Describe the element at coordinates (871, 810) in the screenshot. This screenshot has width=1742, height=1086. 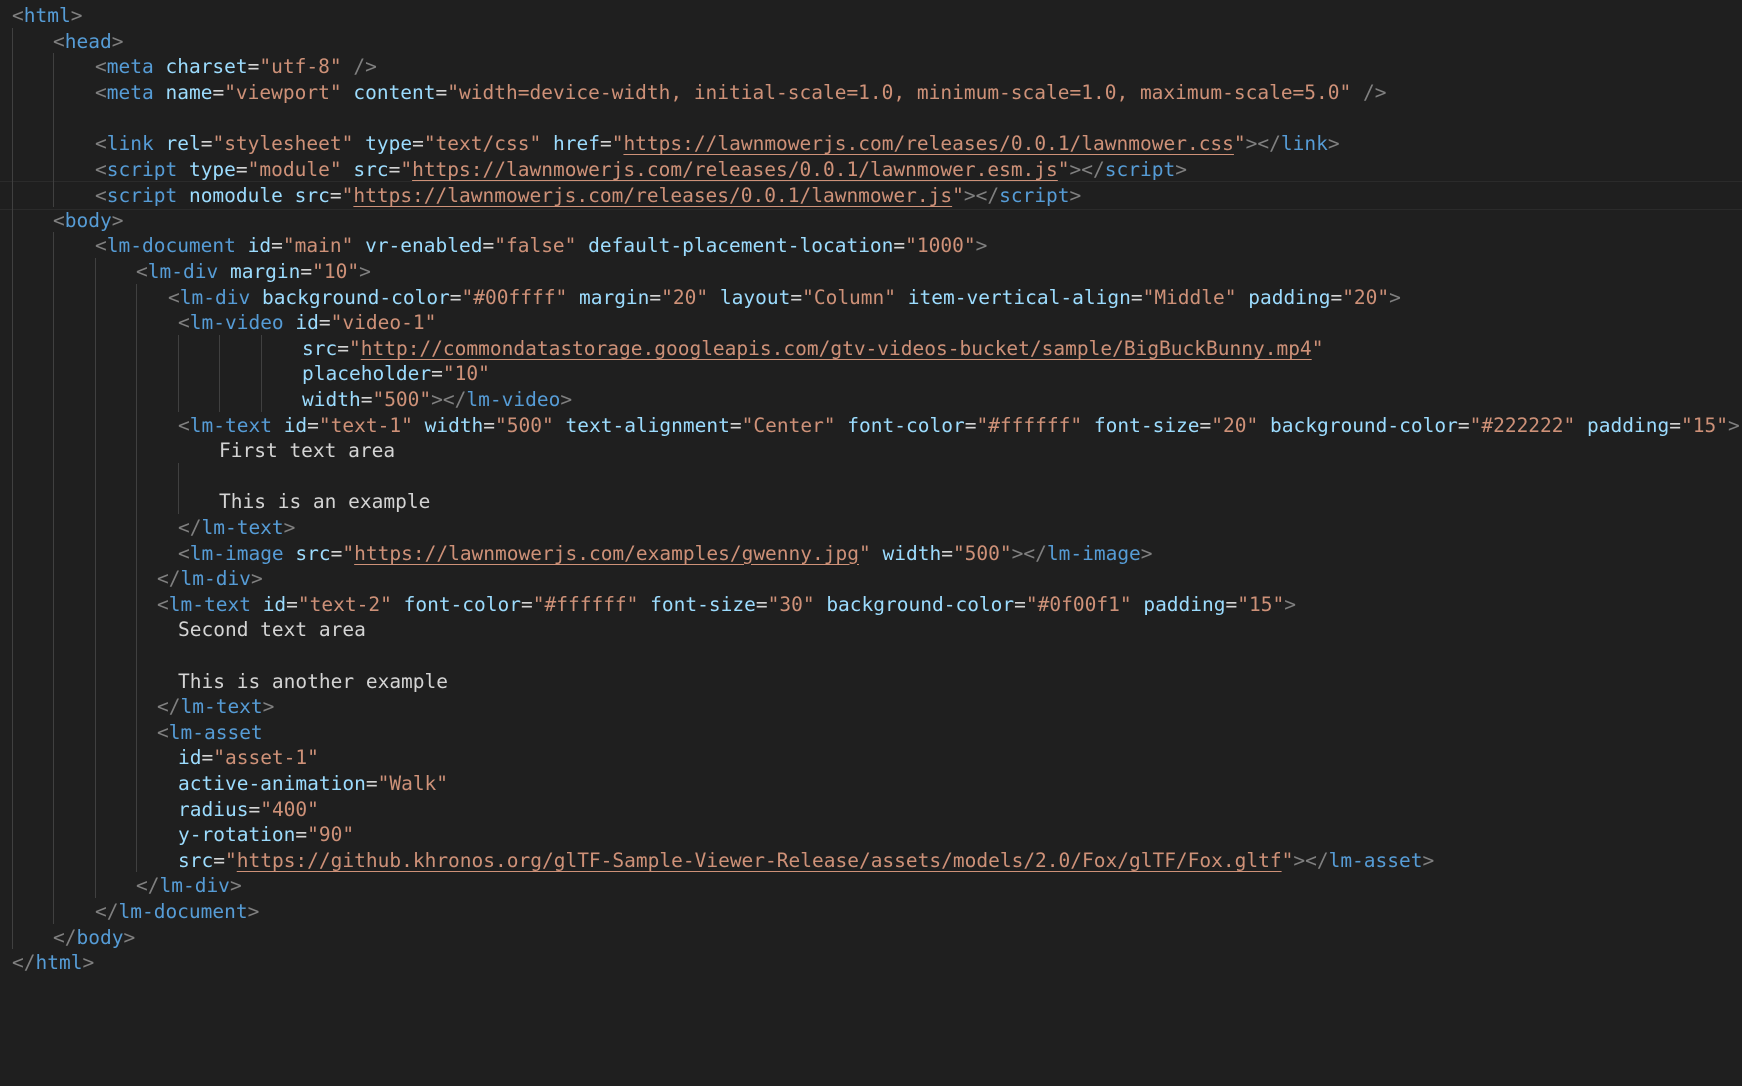
I see `code-line: radius="400"` at that location.